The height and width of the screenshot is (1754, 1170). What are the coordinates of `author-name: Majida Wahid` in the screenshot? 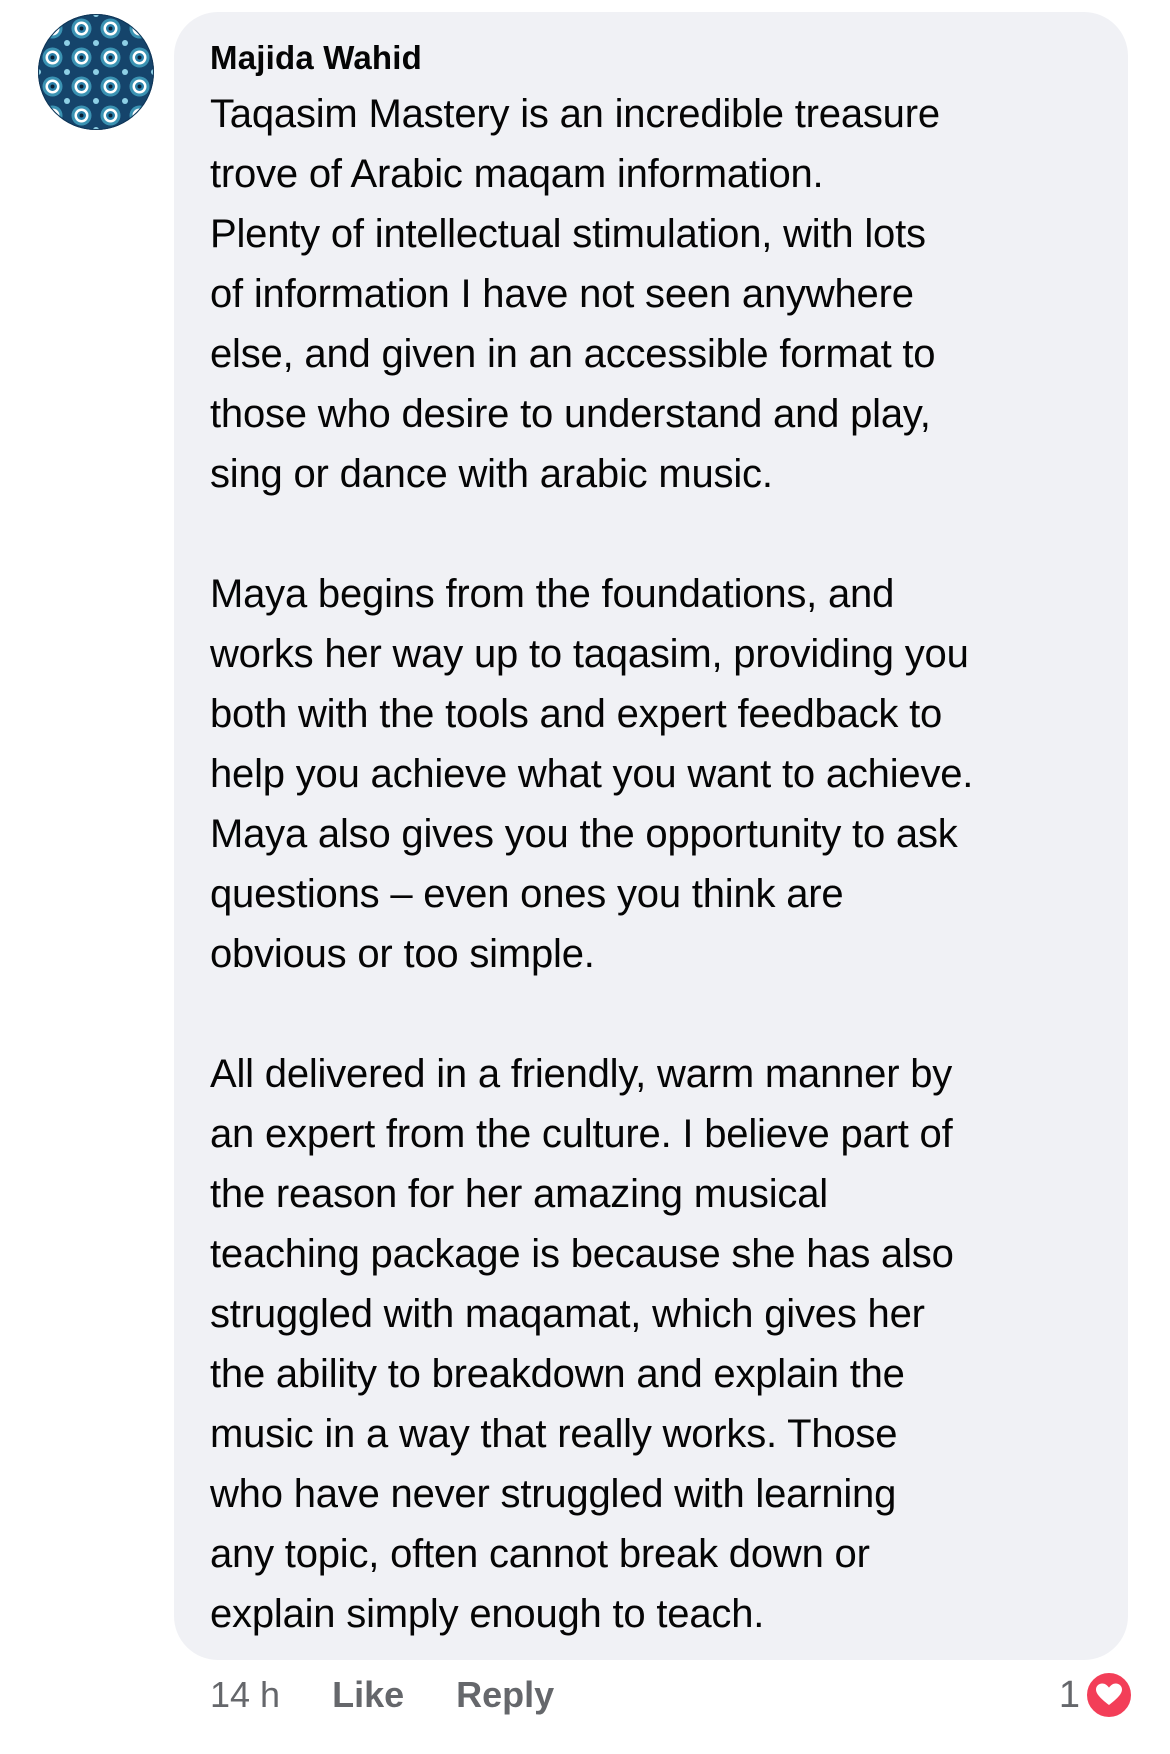 It's located at (654, 58).